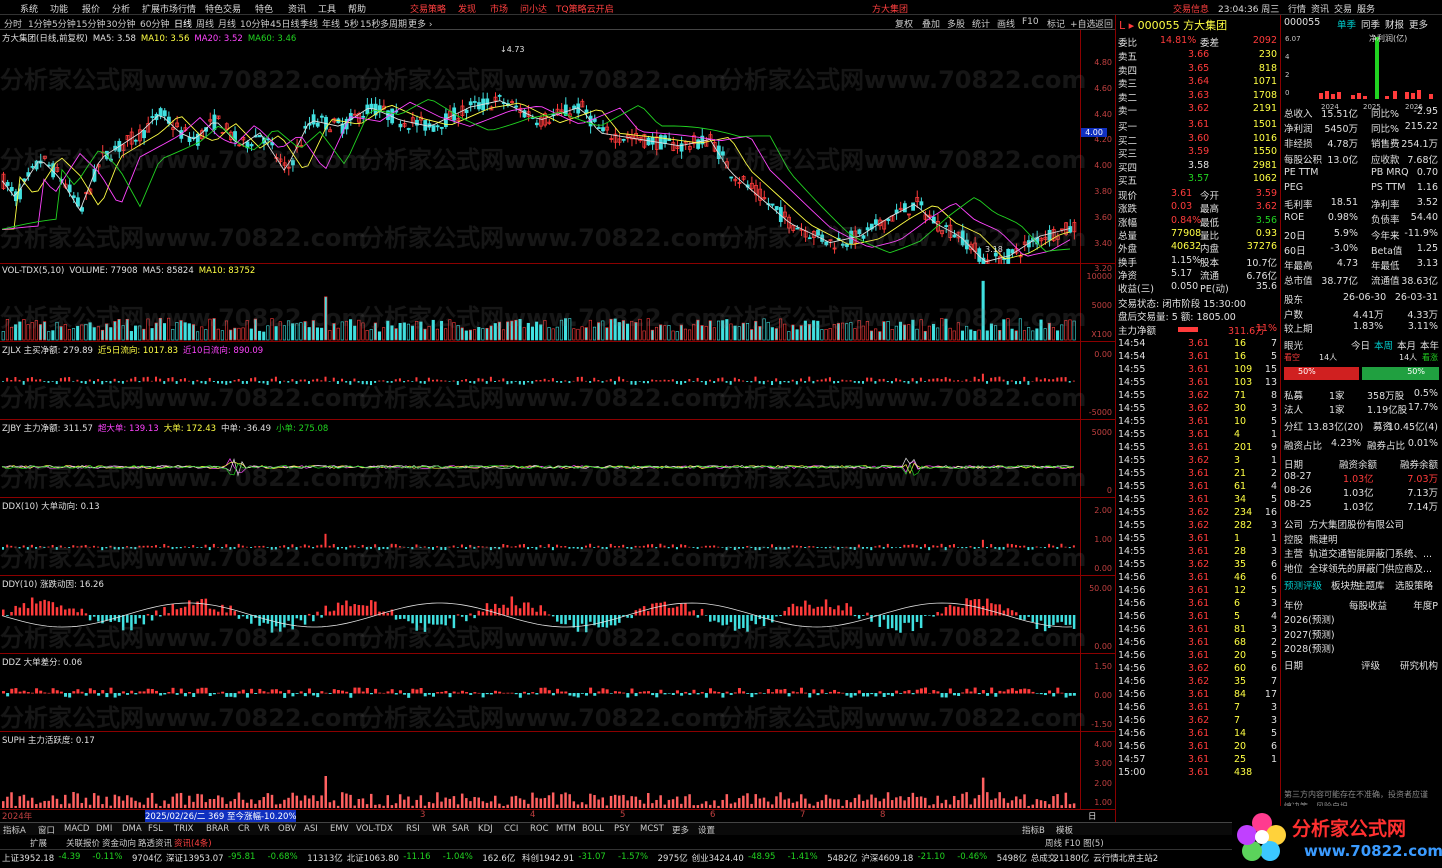 This screenshot has width=1442, height=868. Describe the element at coordinates (1346, 24) in the screenshot. I see `fin-tab-0: 单季` at that location.